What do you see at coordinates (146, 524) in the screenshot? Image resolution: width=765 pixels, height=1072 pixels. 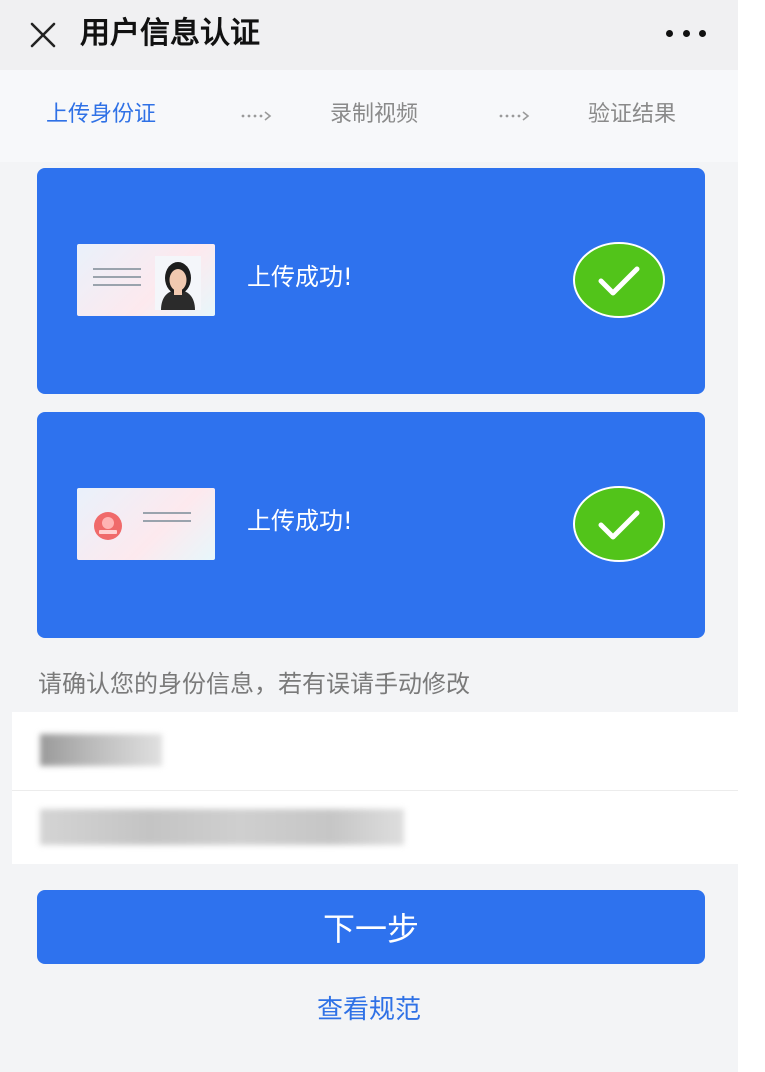 I see `id-card-back-icon` at bounding box center [146, 524].